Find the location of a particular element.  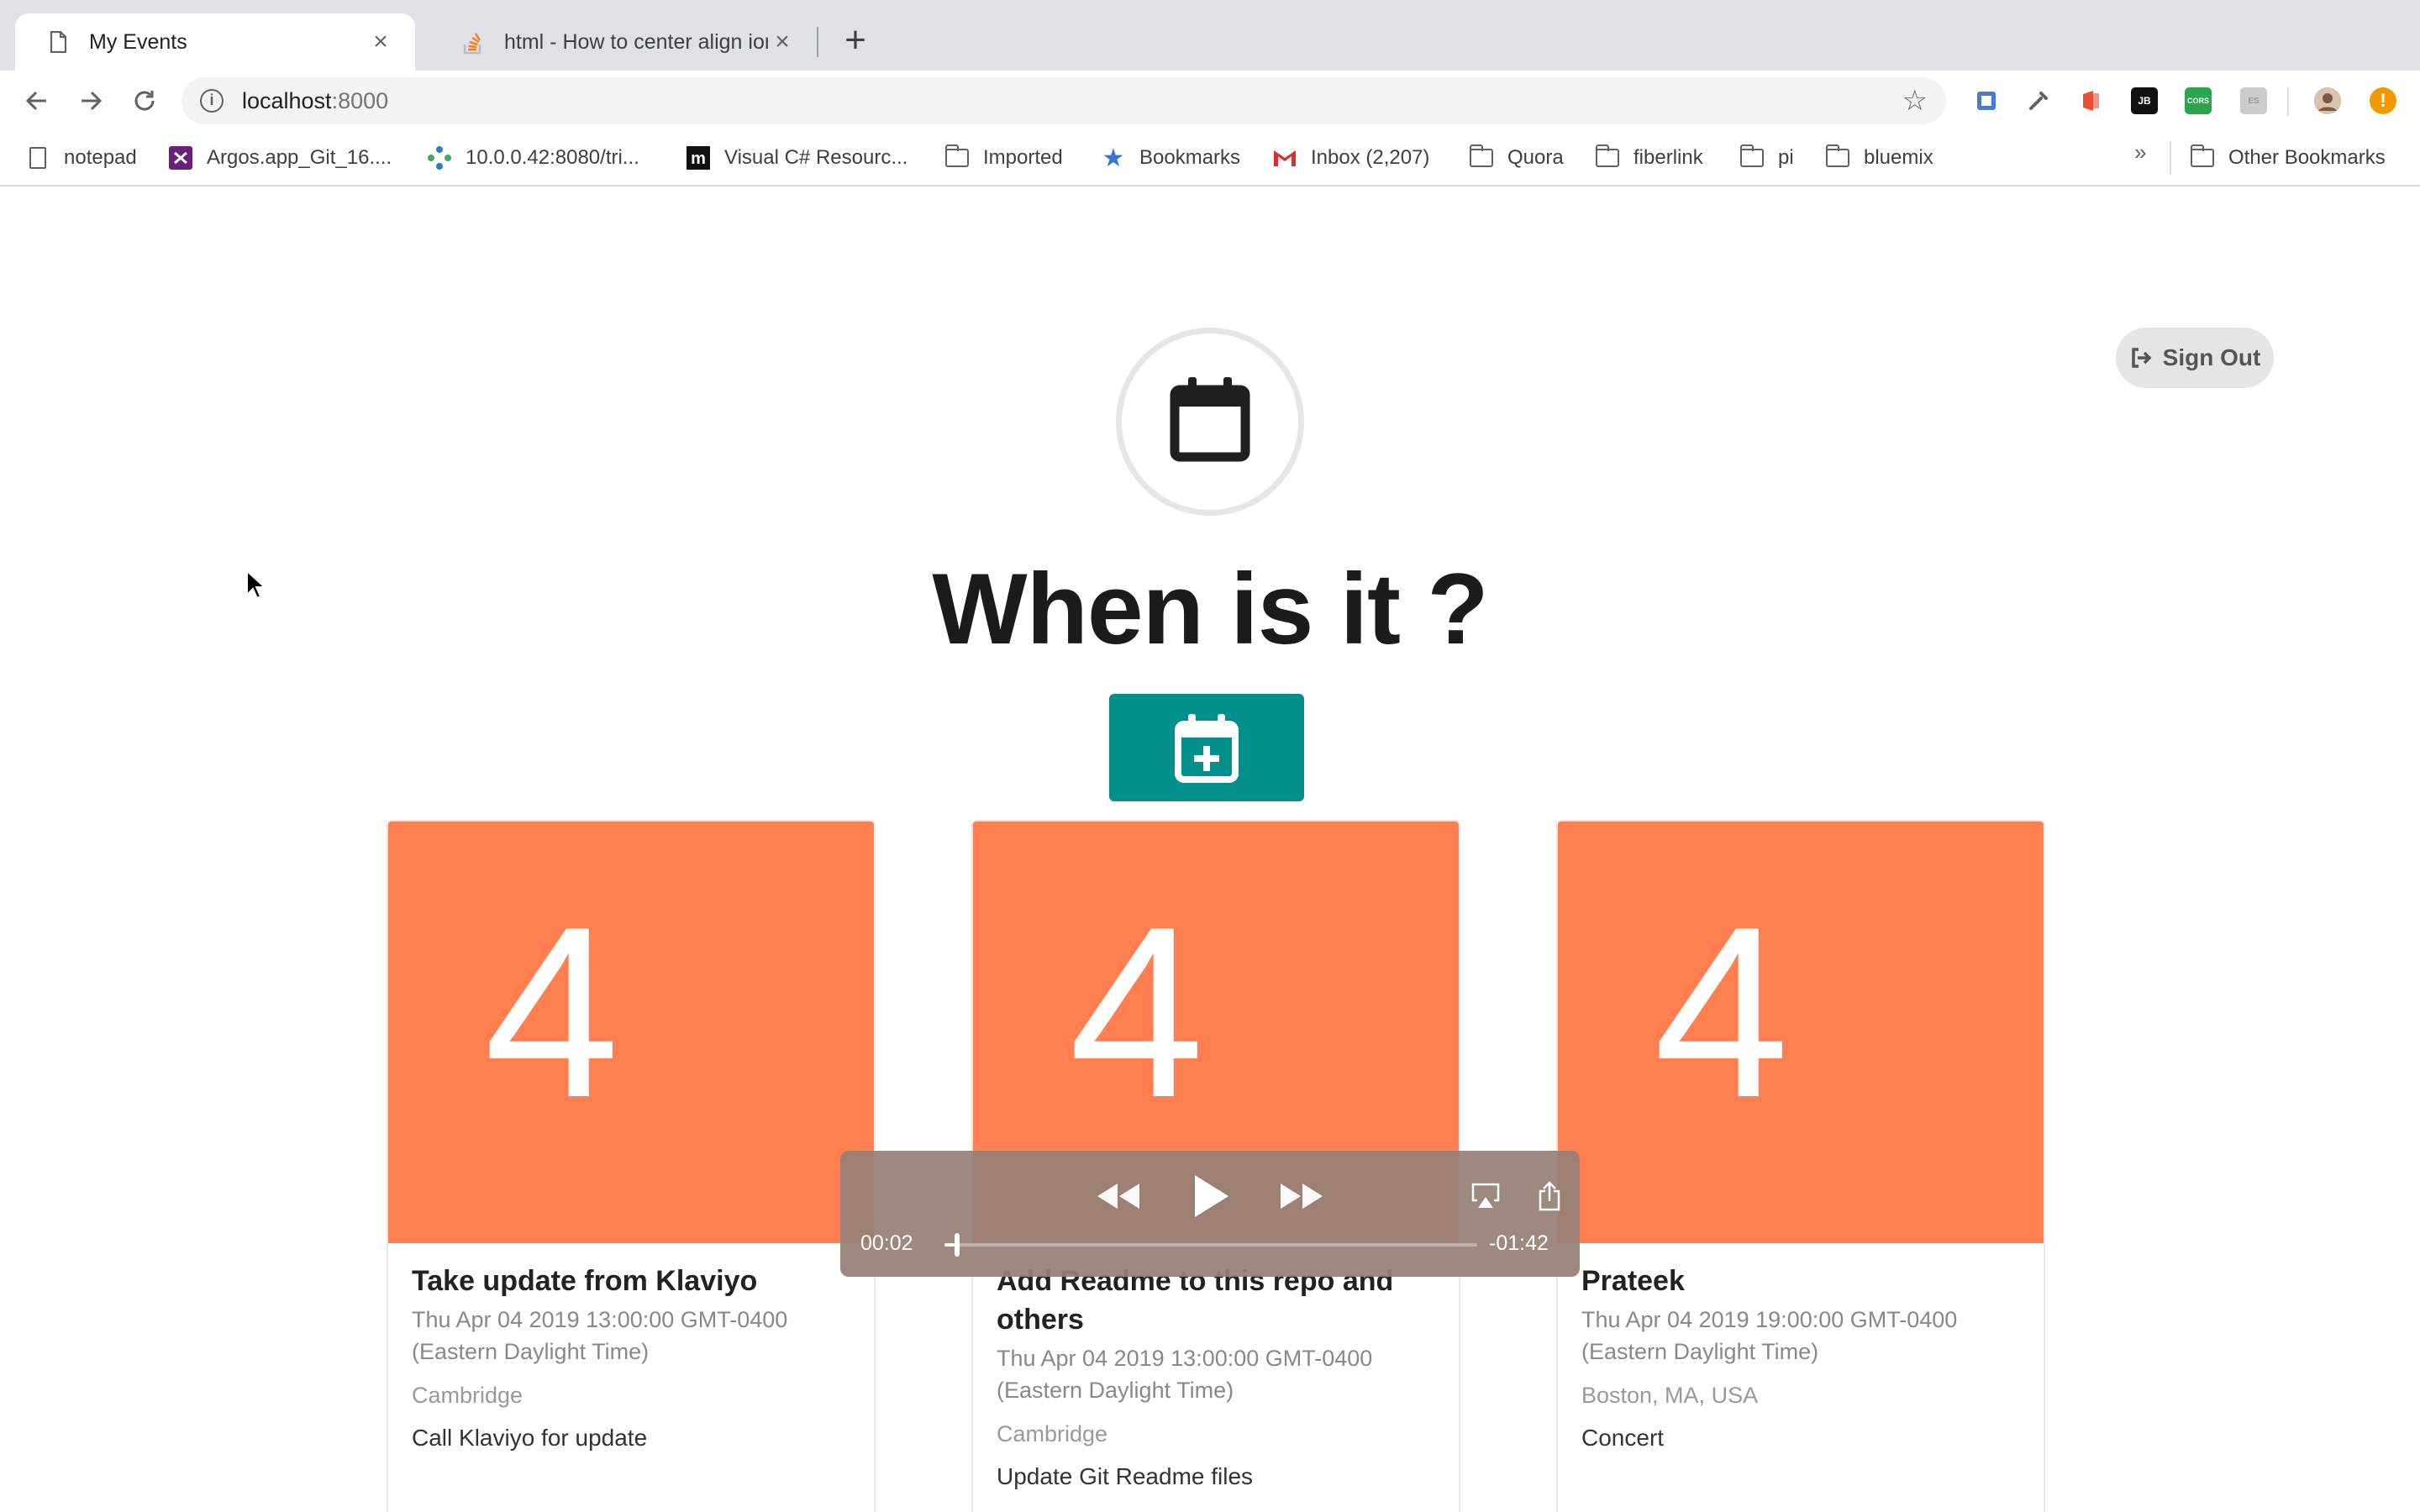

forward-icon is located at coordinates (90, 100).